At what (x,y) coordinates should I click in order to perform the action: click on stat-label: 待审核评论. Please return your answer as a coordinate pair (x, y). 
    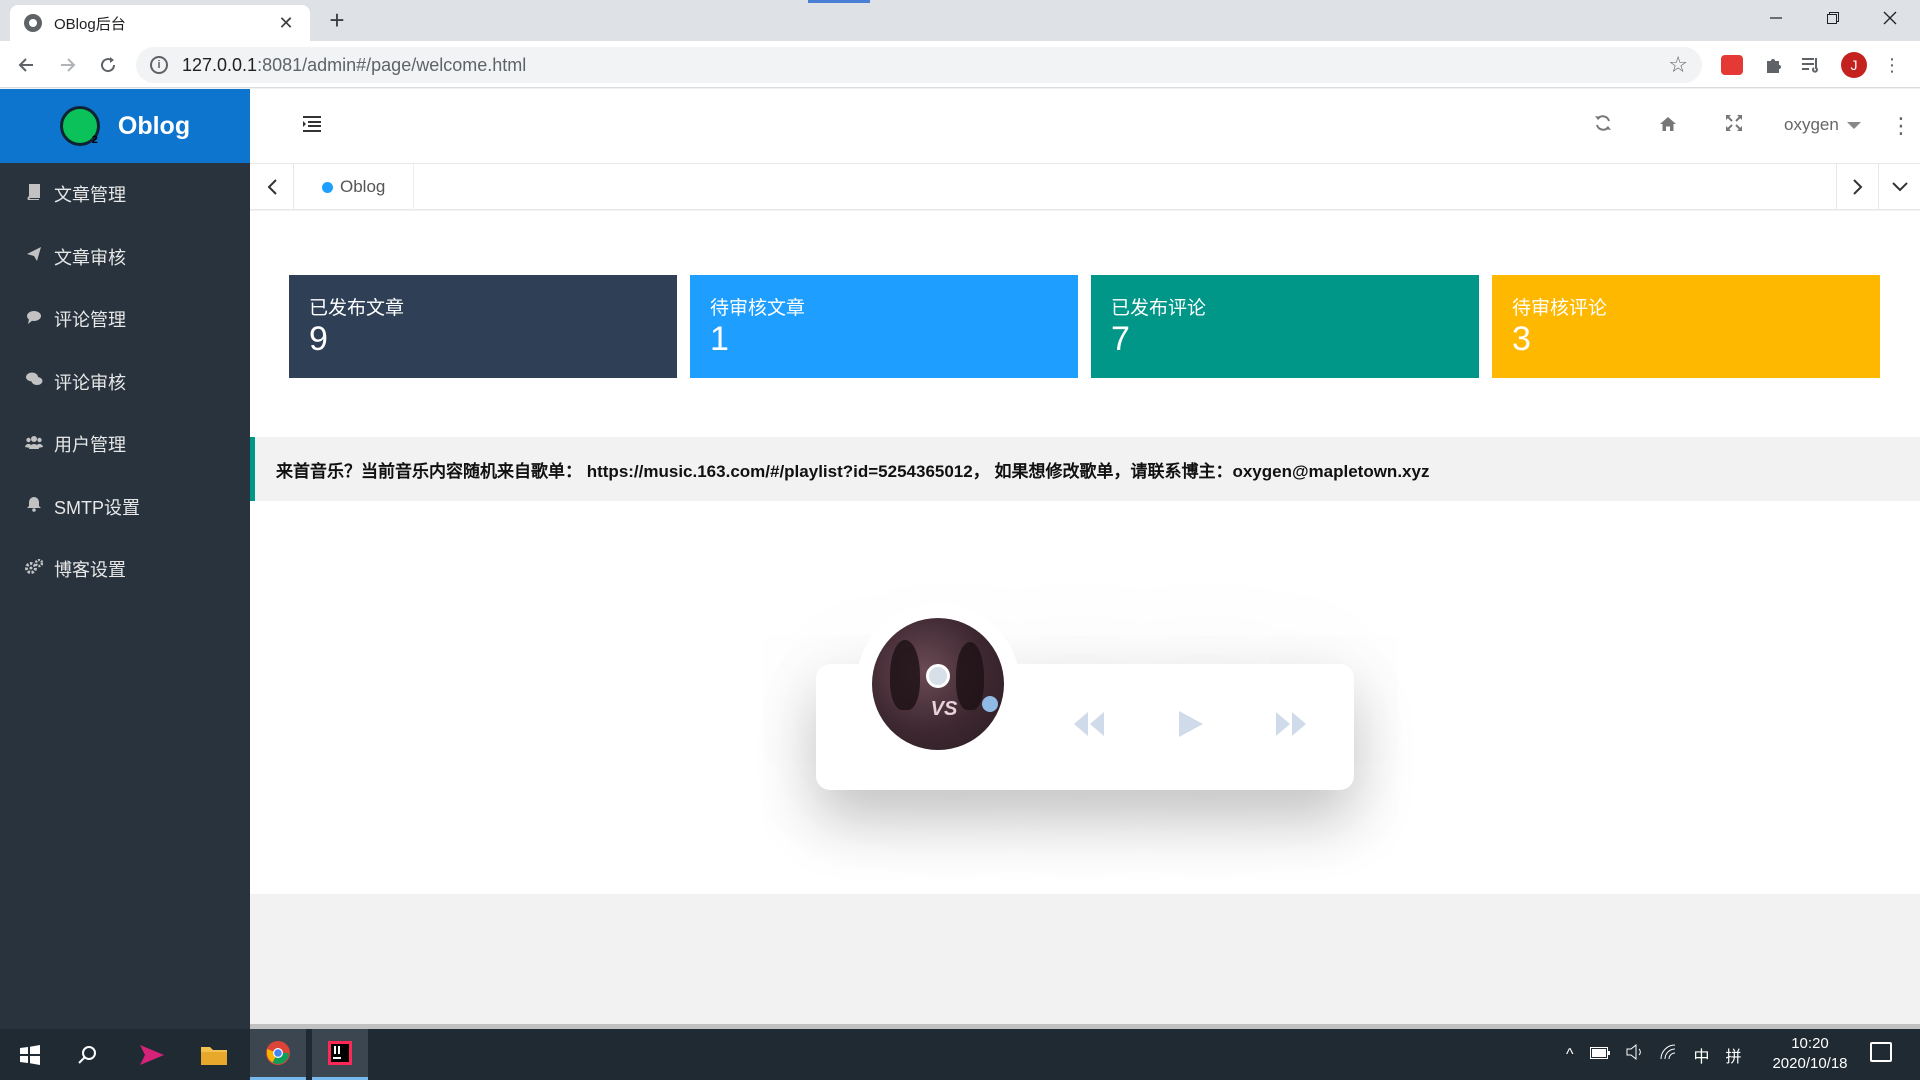
    Looking at the image, I should click on (1560, 308).